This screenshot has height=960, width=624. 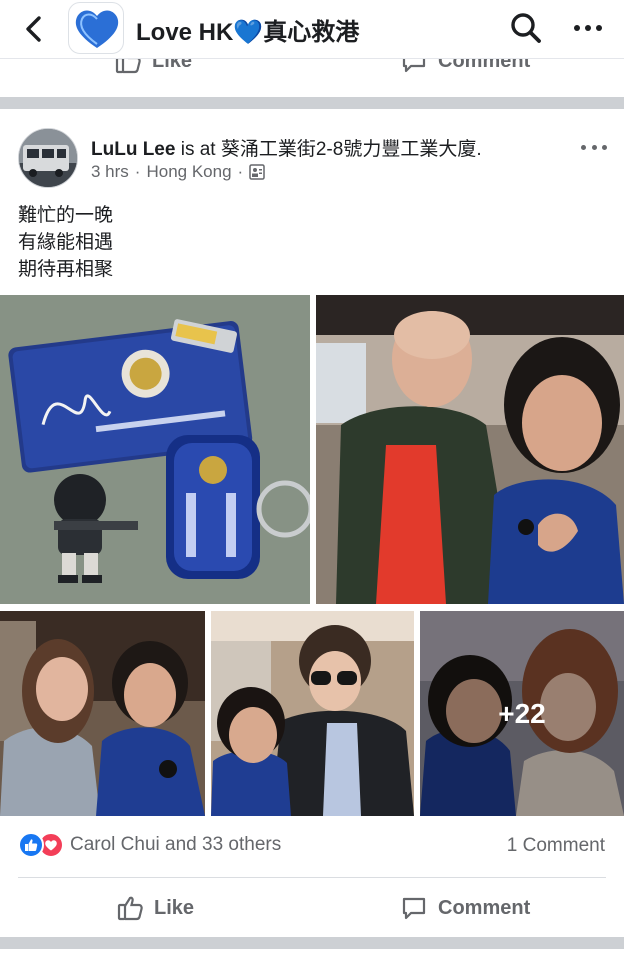 I want to click on post-meta: 3 hrs · Hong Kong ·, so click(x=178, y=172).